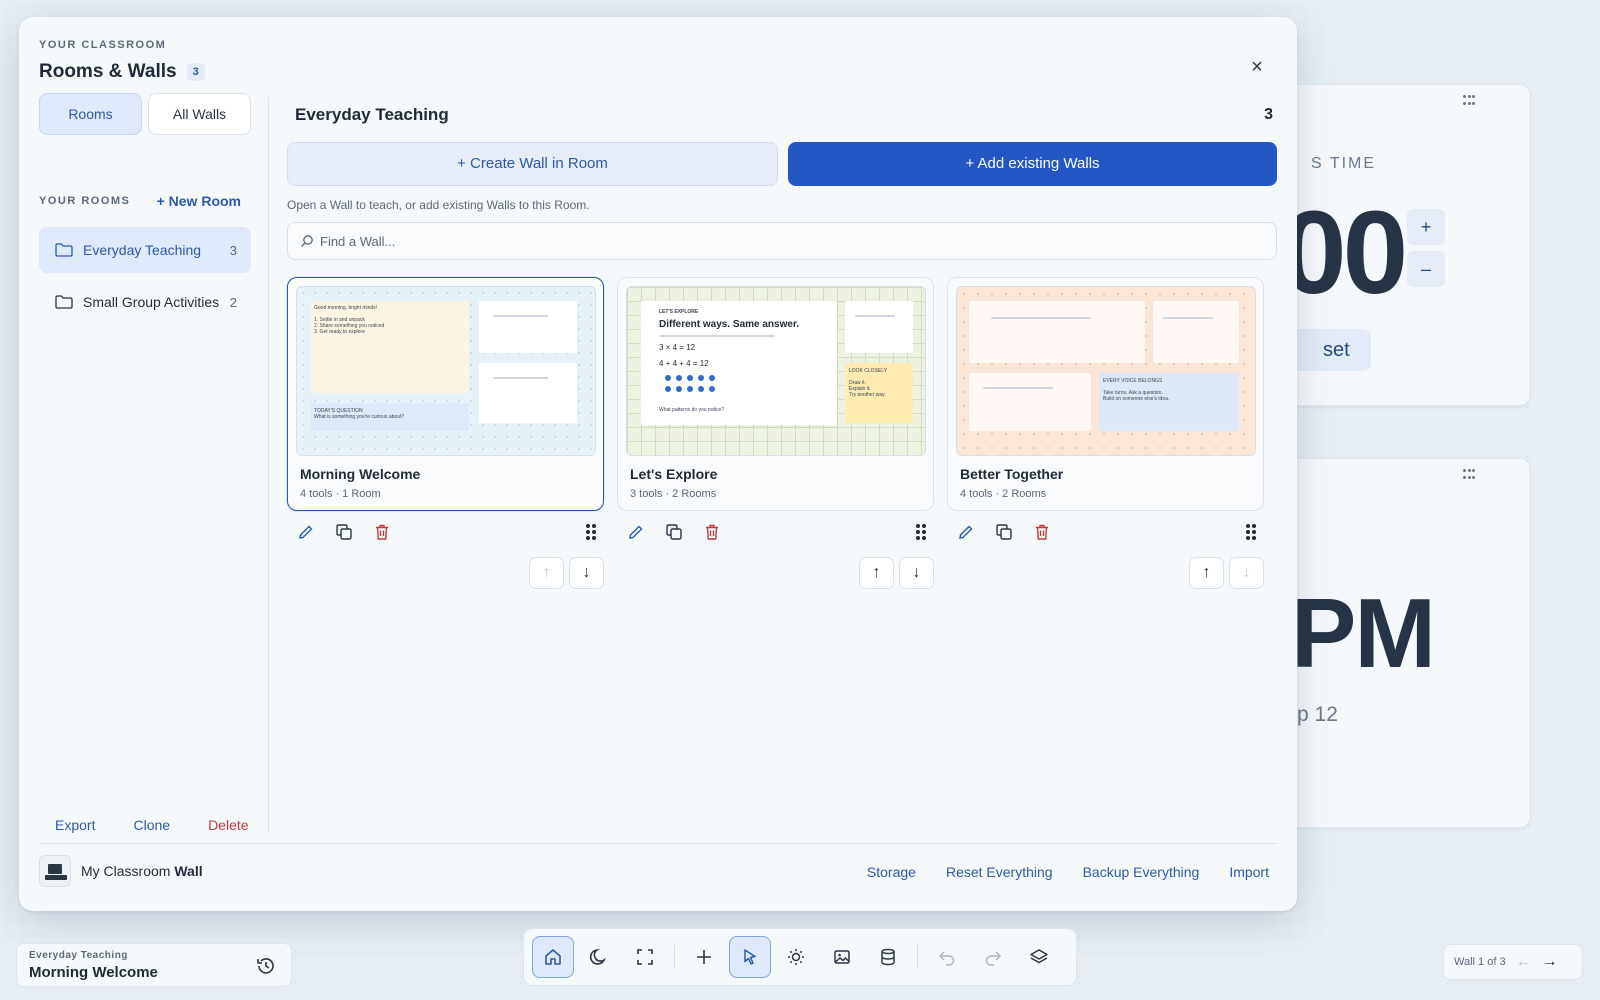 The height and width of the screenshot is (1000, 1600). What do you see at coordinates (346, 308) in the screenshot?
I see `thumb-text: Good morning, bright minds!` at bounding box center [346, 308].